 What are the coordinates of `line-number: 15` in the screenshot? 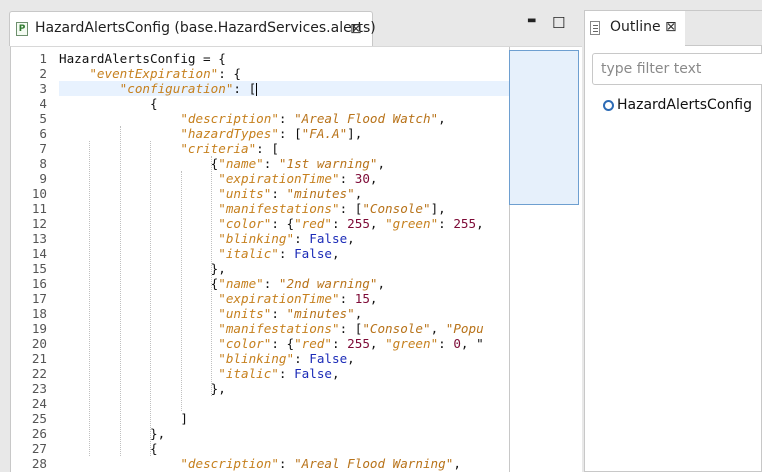 It's located at (39, 268).